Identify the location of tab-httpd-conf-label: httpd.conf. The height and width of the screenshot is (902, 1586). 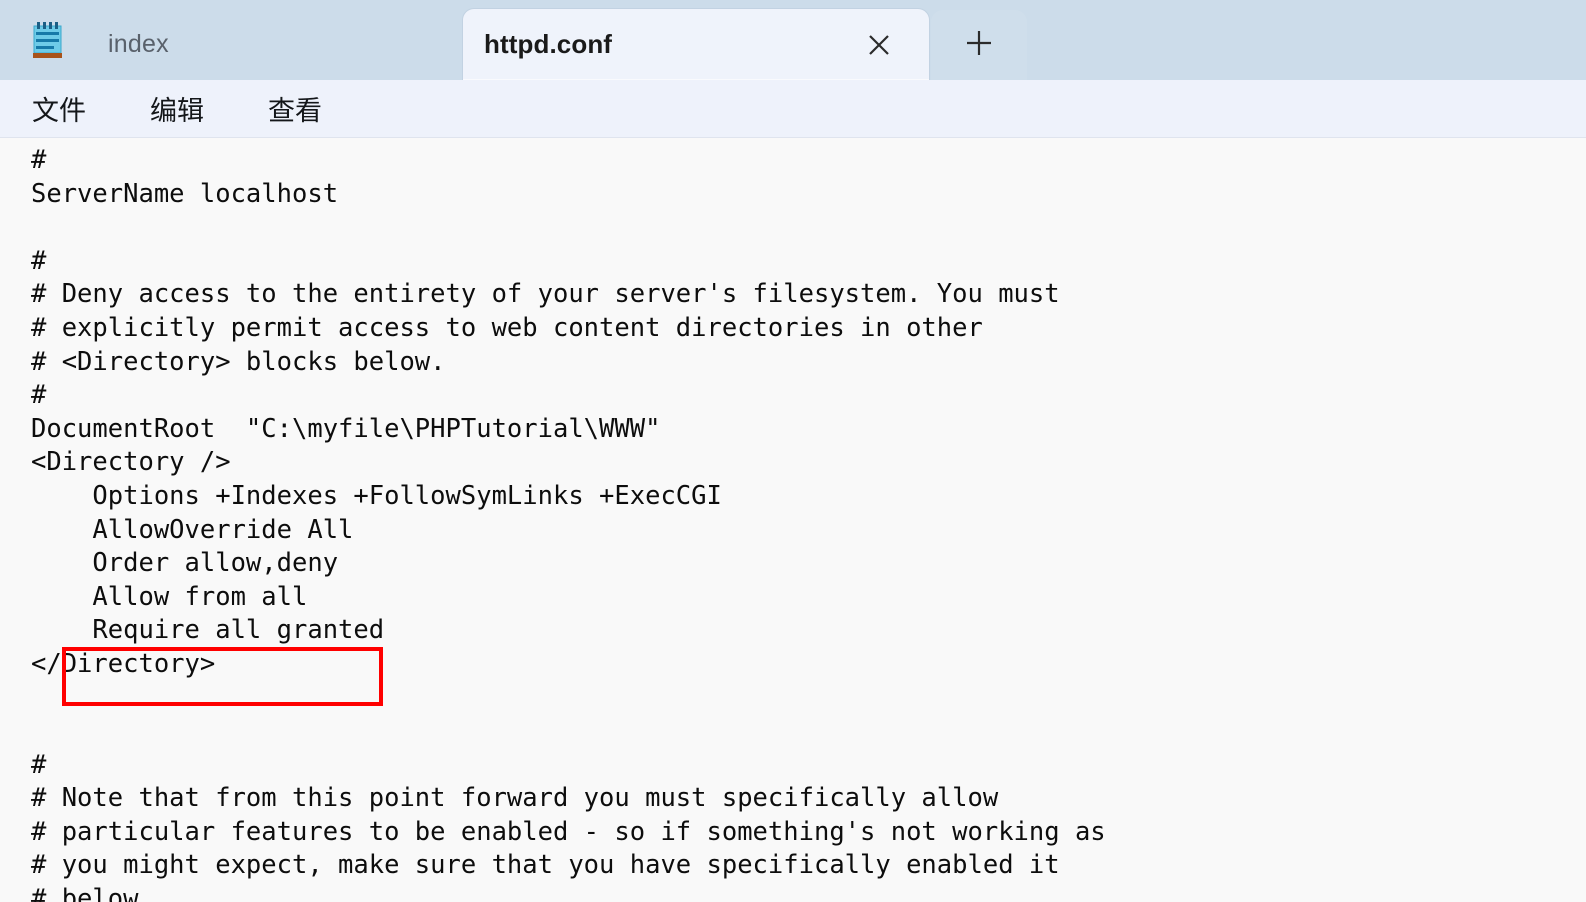
(548, 44).